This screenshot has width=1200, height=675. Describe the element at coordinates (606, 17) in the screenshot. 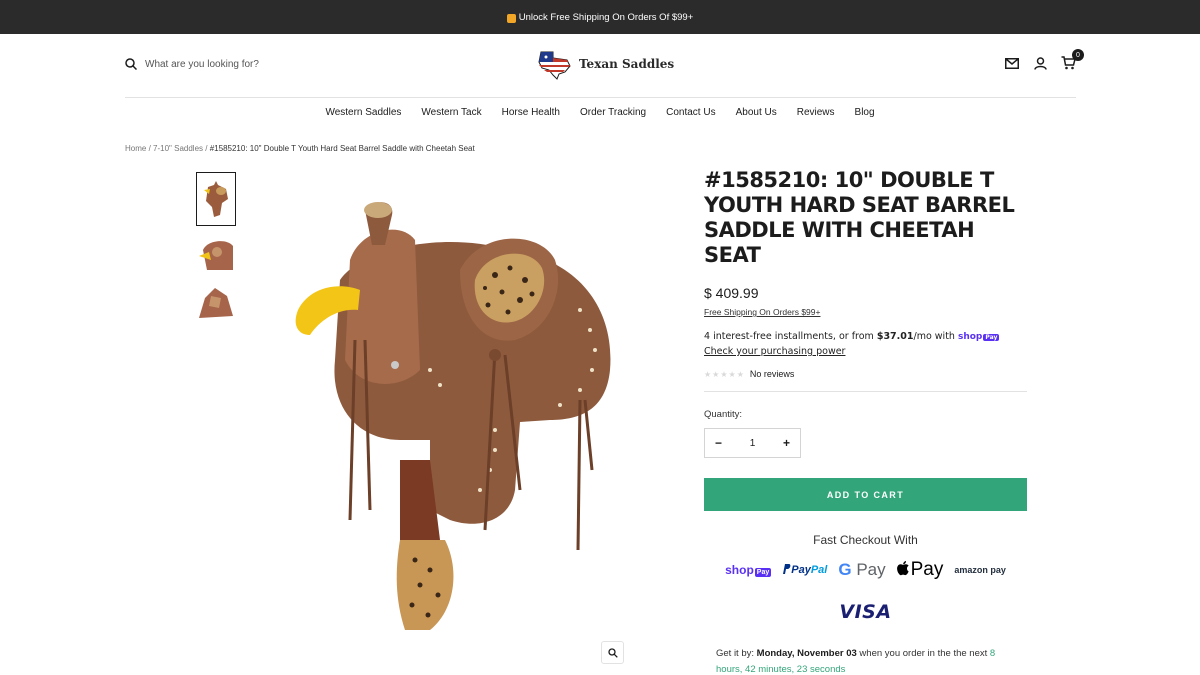

I see `announcement-text: Unlock Free Shipping On Orders Of $99+` at that location.